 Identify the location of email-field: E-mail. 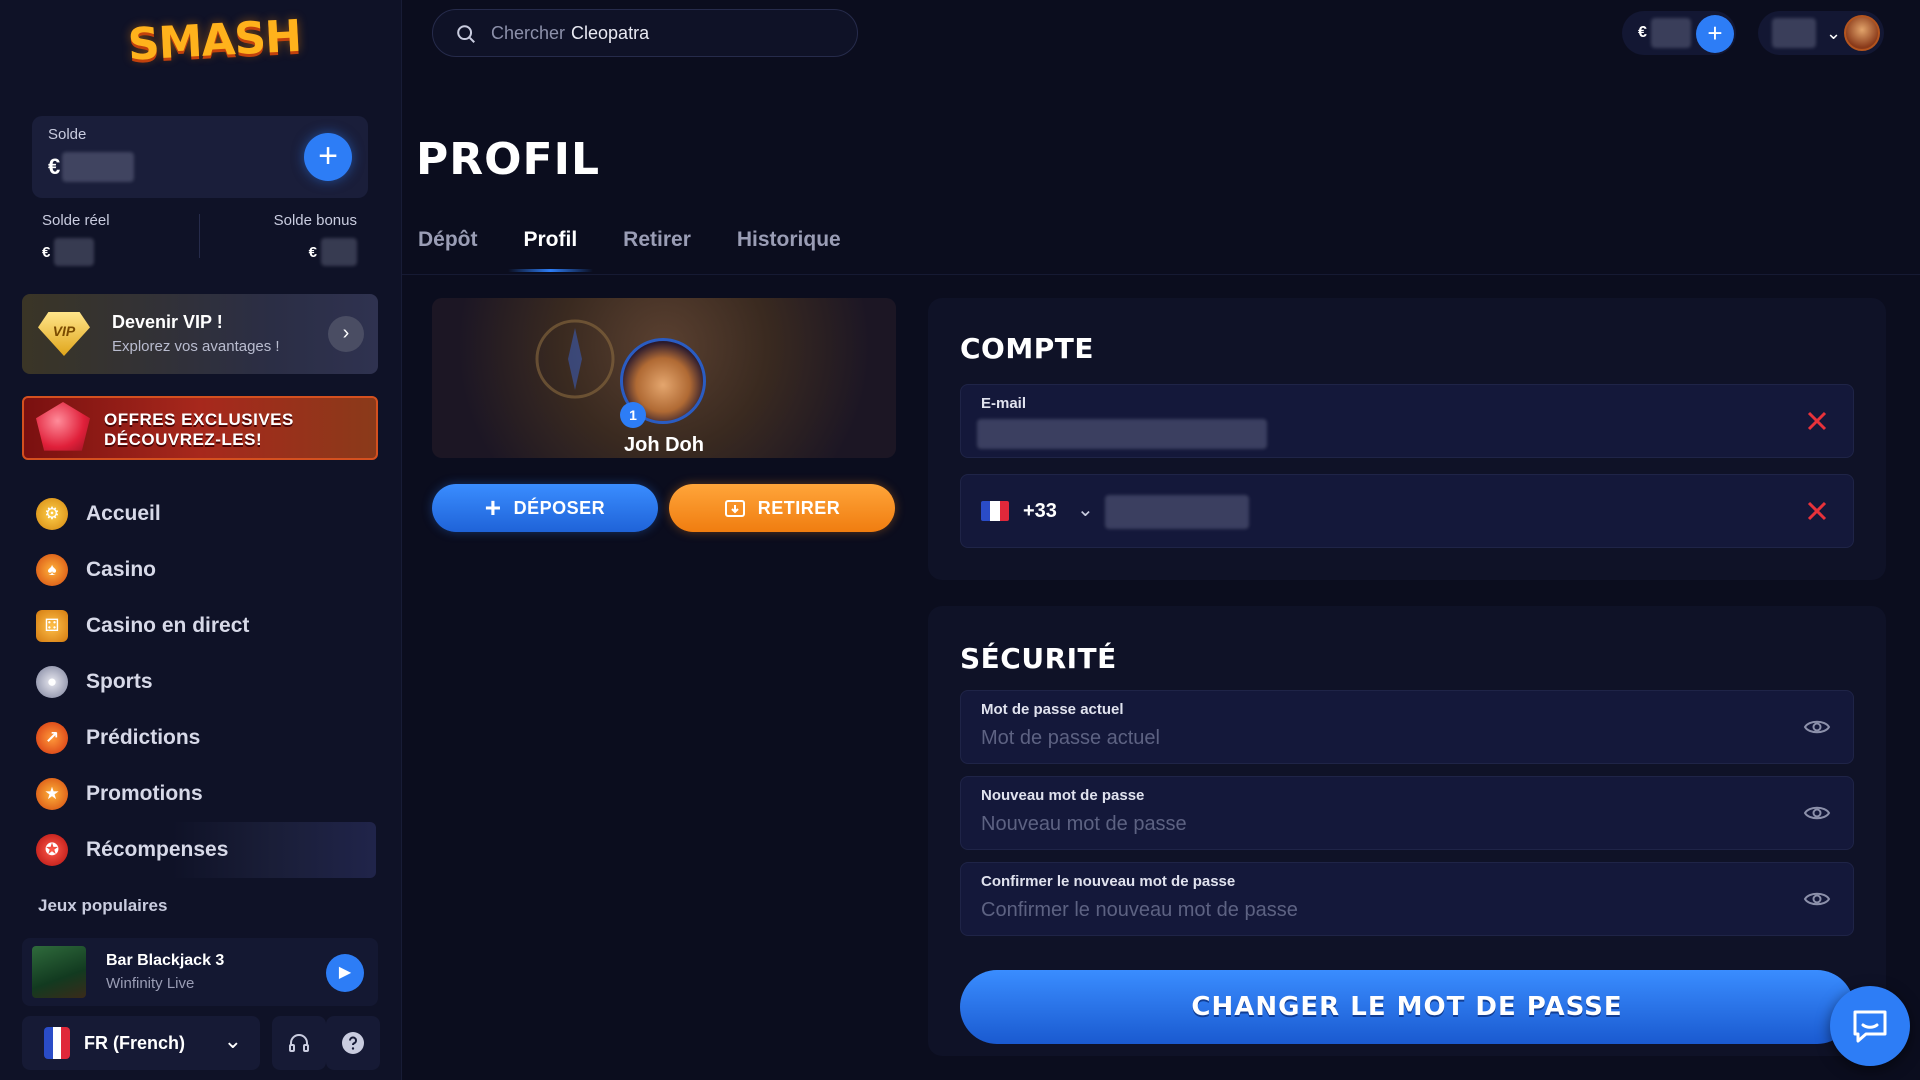
(1407, 421).